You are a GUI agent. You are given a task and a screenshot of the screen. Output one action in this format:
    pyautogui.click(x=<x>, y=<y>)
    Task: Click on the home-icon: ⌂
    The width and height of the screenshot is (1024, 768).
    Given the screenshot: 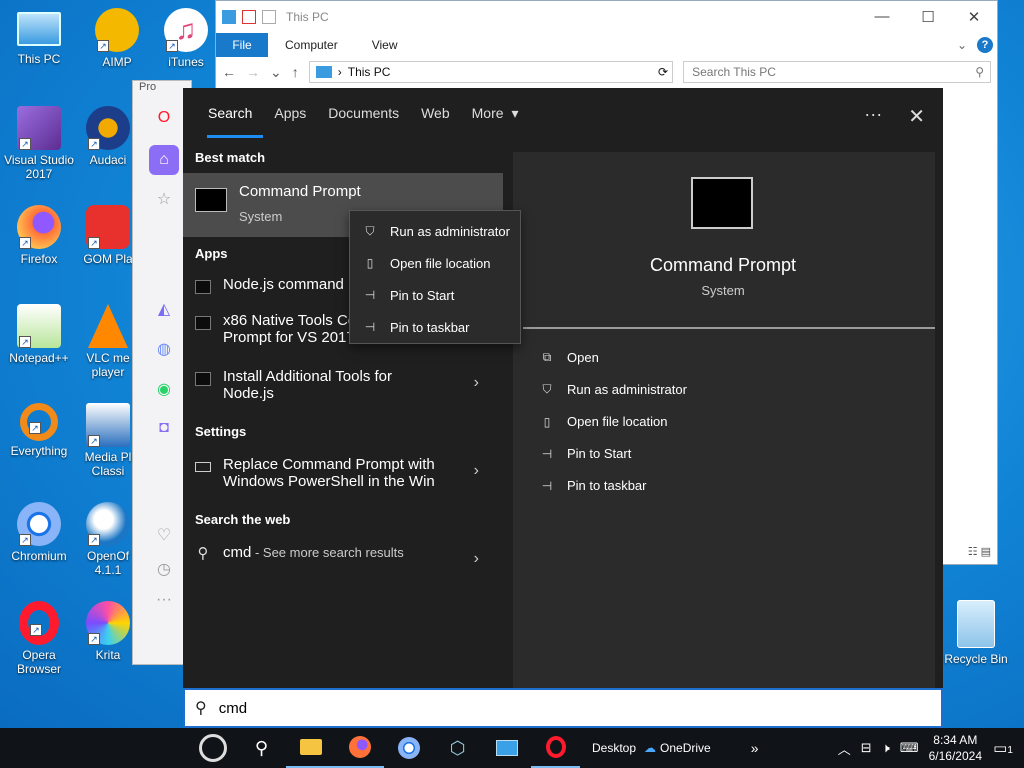 What is the action you would take?
    pyautogui.click(x=164, y=160)
    